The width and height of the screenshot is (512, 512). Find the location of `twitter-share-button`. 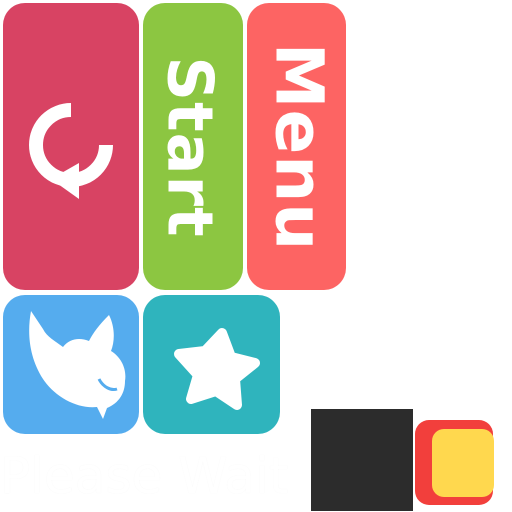

twitter-share-button is located at coordinates (71, 364).